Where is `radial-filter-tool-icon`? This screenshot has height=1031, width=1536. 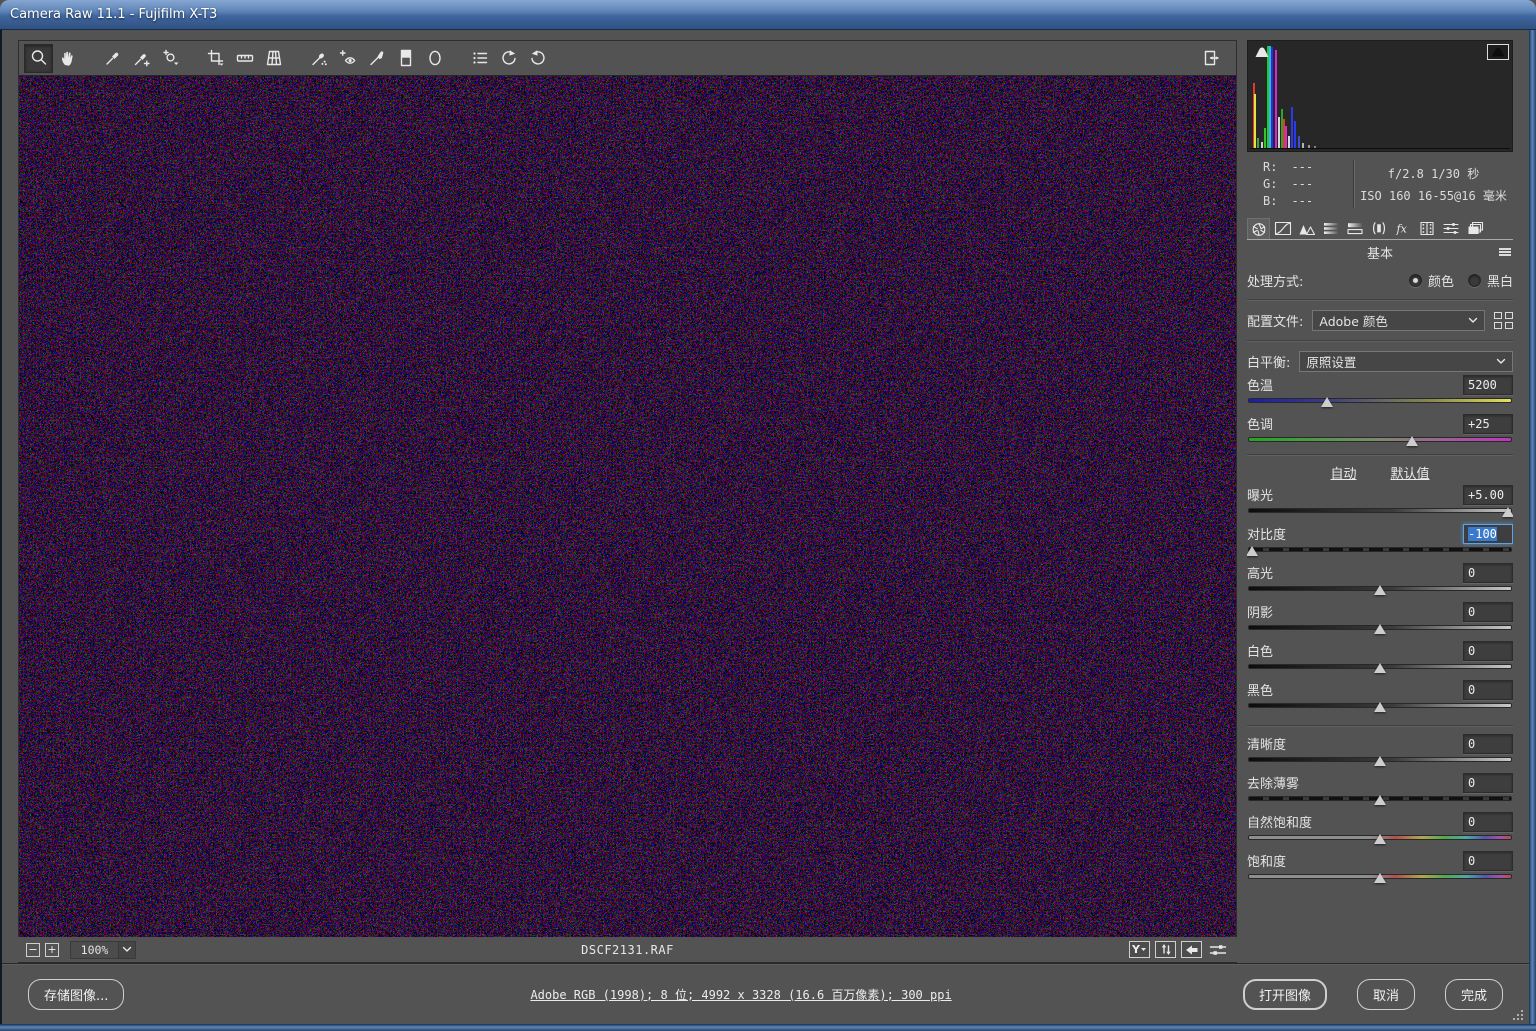 radial-filter-tool-icon is located at coordinates (434, 58).